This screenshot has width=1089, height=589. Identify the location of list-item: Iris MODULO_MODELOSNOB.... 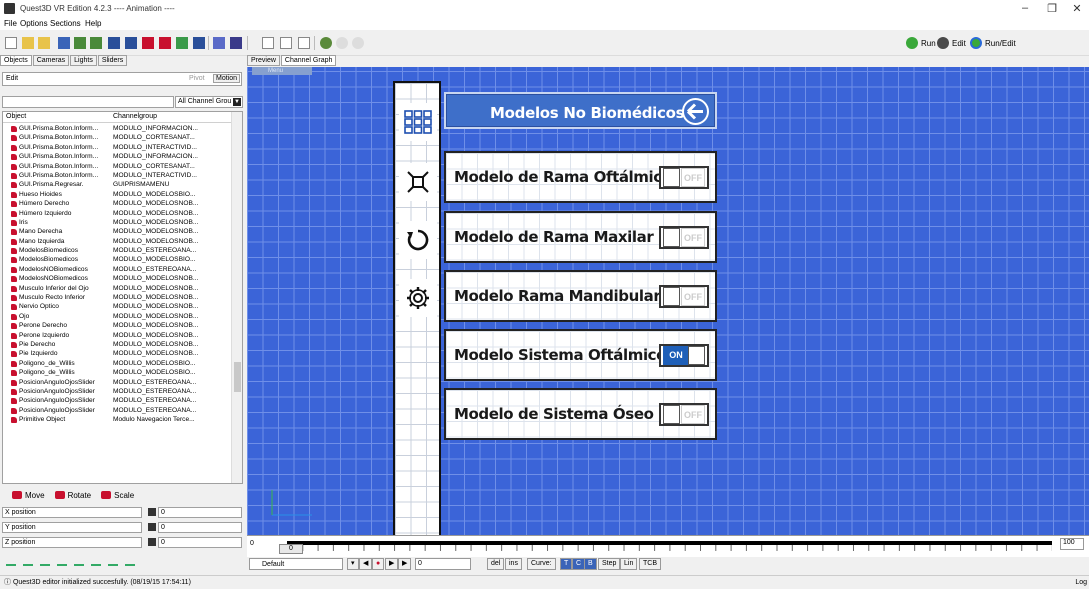
(117, 222).